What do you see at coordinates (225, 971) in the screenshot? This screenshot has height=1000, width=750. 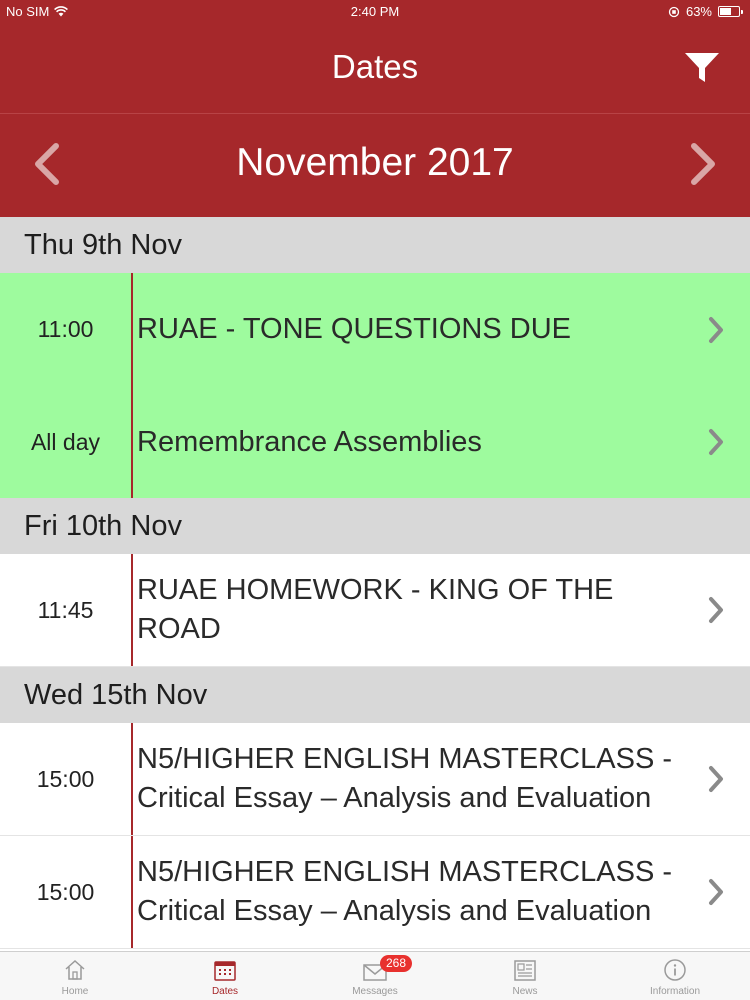 I see `calendar-icon` at bounding box center [225, 971].